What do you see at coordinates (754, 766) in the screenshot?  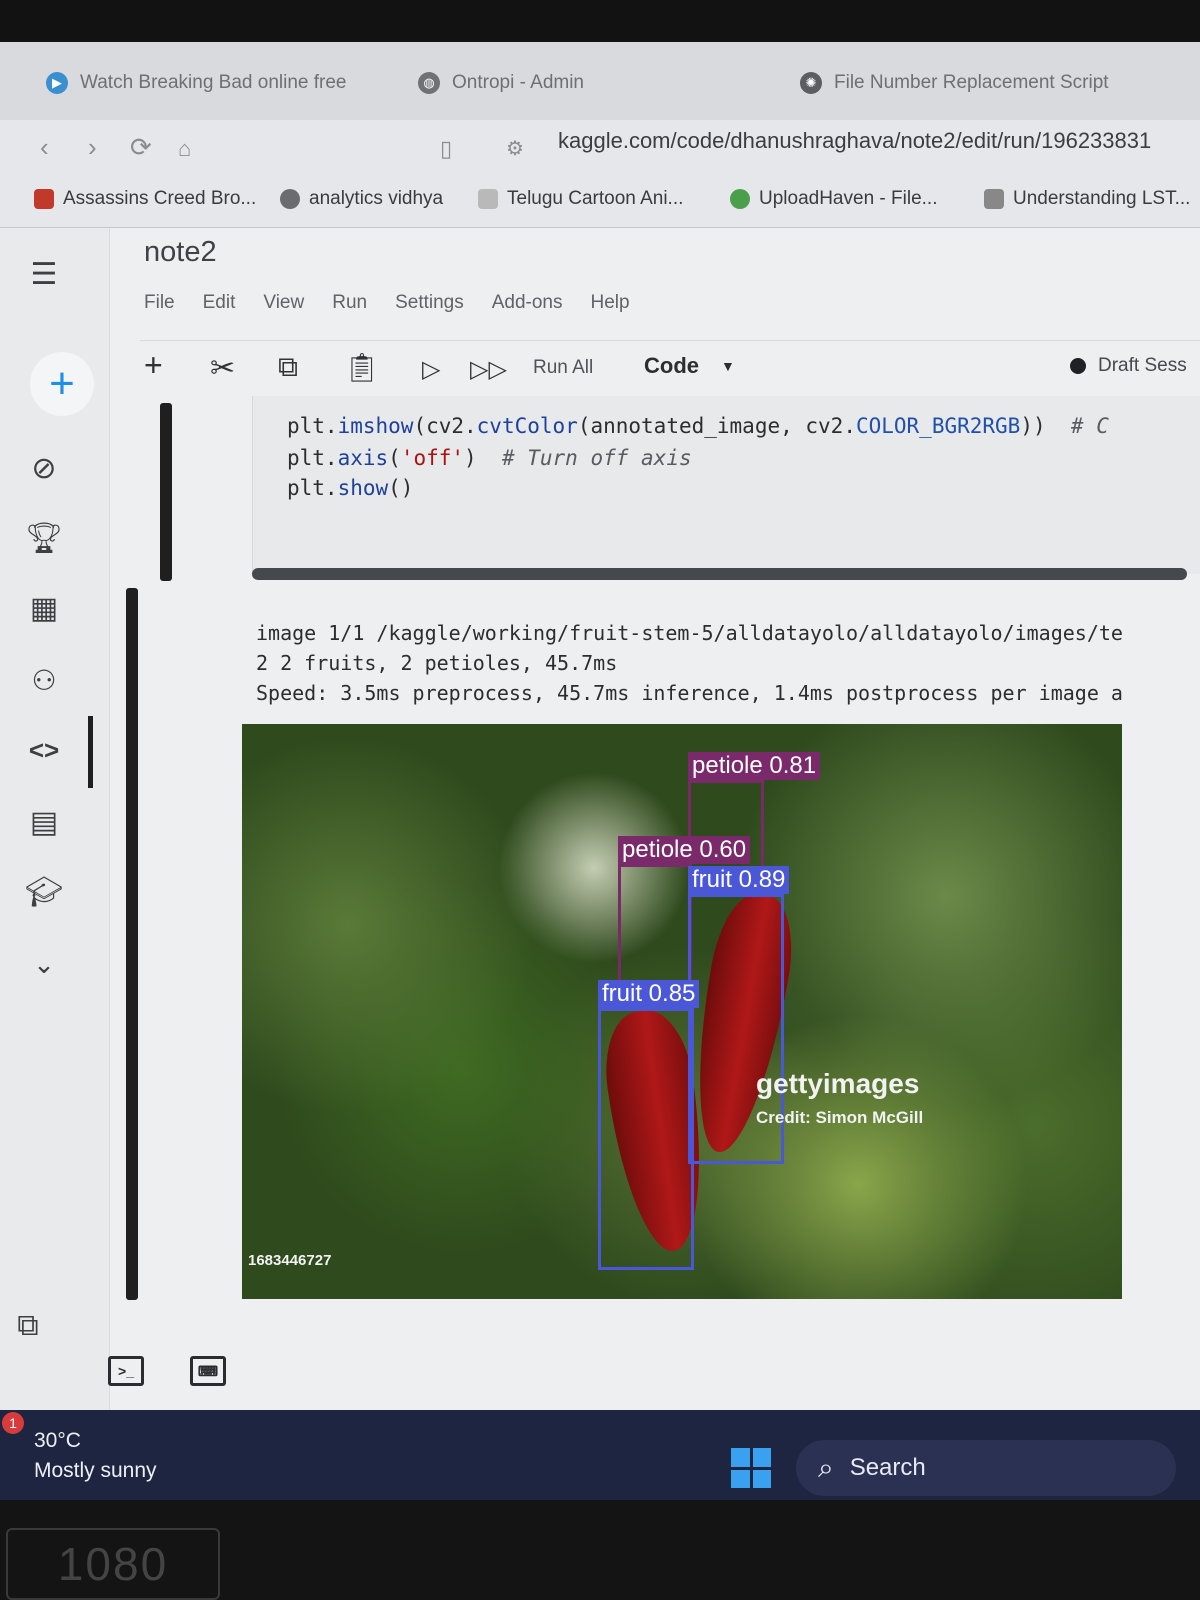 I see `detection-label: petiole 0.81` at bounding box center [754, 766].